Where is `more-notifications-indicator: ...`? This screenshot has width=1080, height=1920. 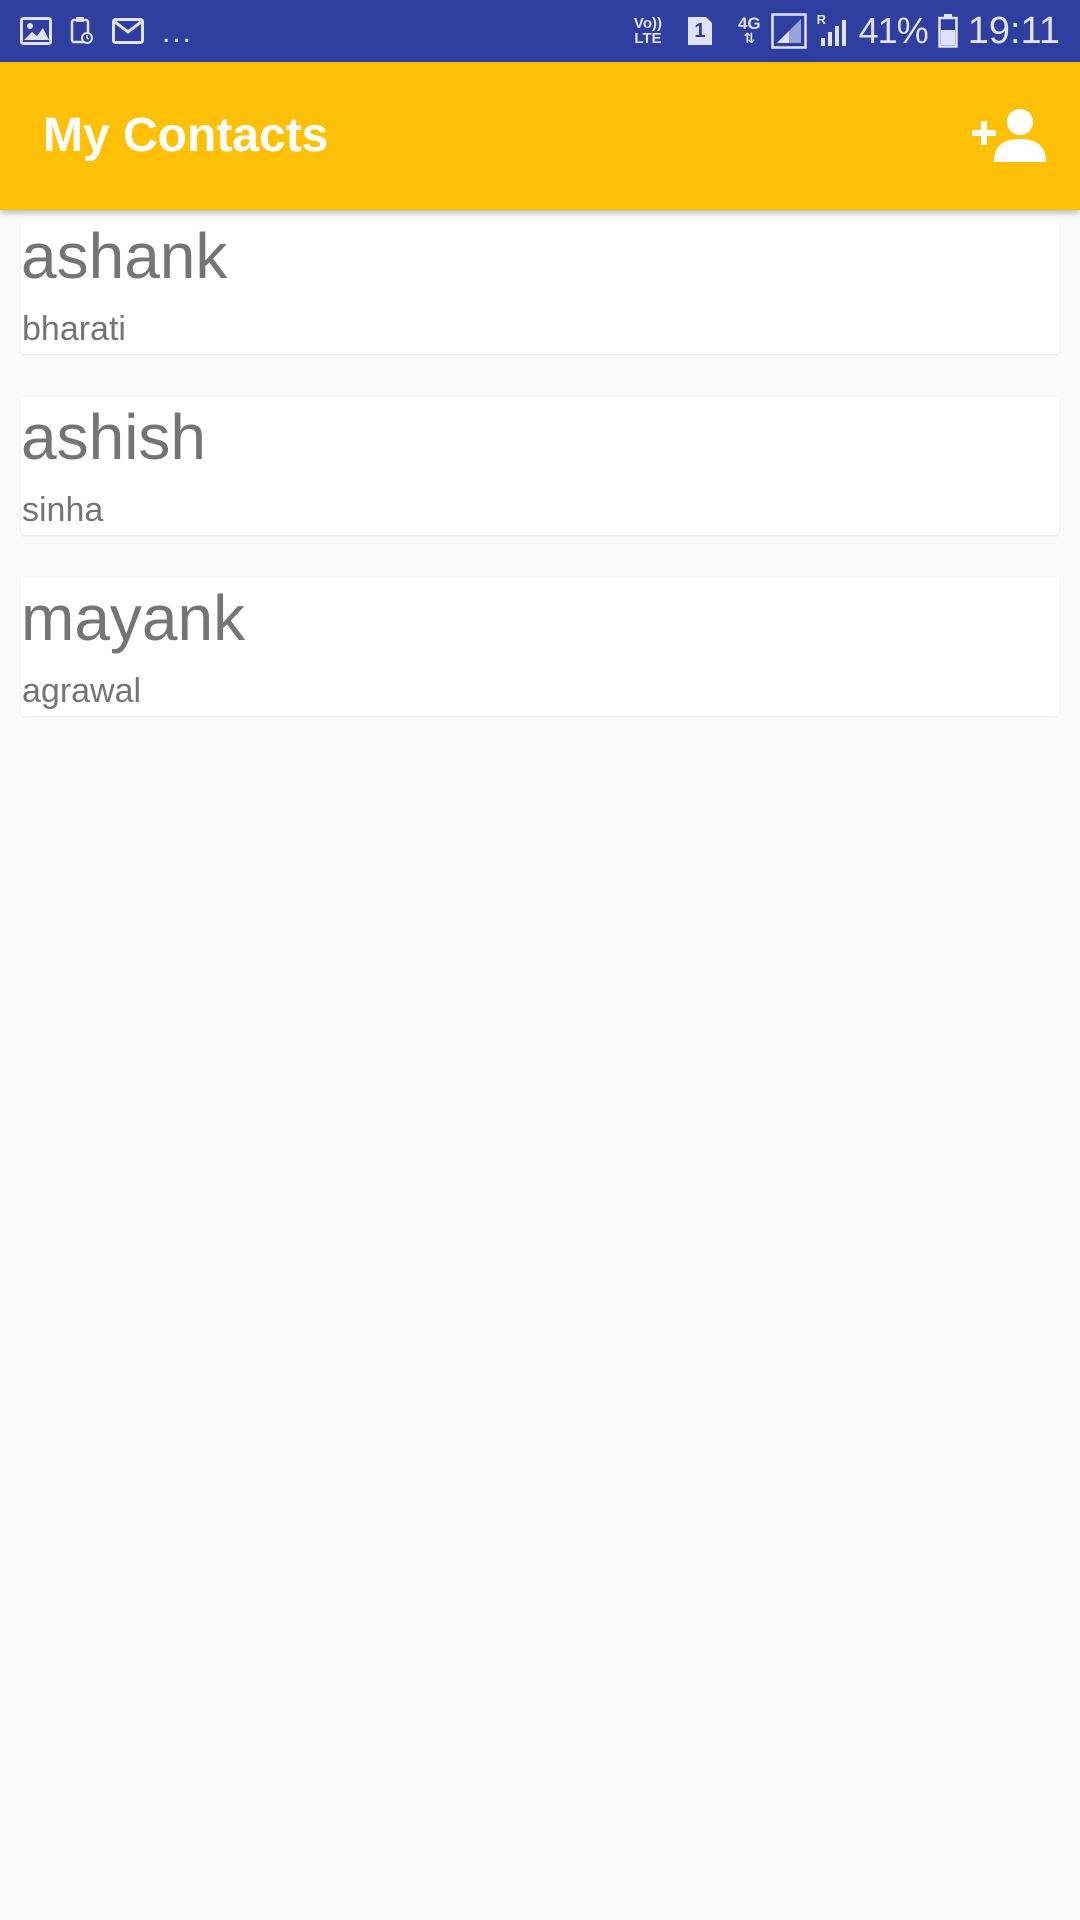
more-notifications-indicator: ... is located at coordinates (178, 32).